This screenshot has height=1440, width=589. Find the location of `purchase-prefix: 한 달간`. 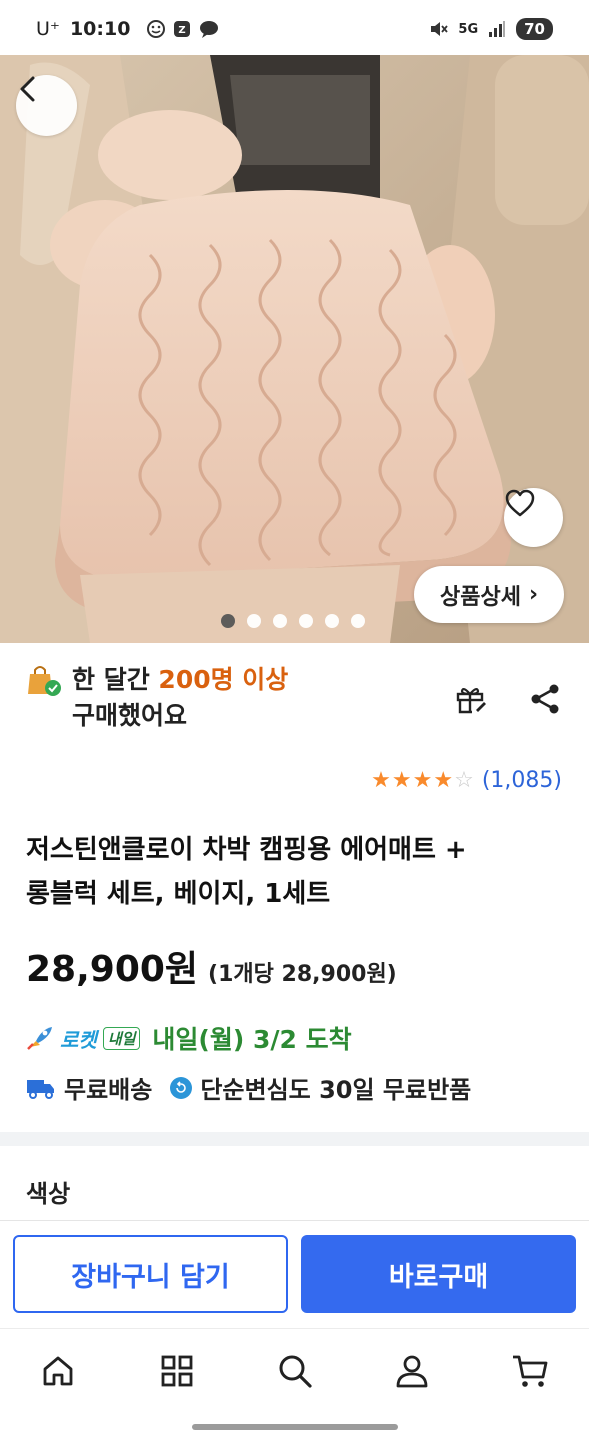

purchase-prefix: 한 달간 is located at coordinates (115, 679).